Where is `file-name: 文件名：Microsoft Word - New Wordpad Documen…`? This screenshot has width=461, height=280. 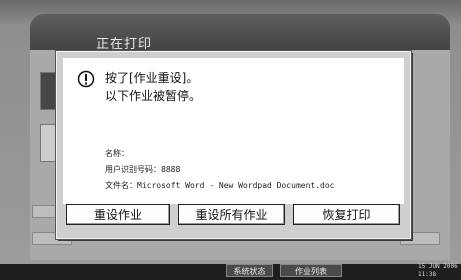 file-name: 文件名：Microsoft Word - New Wordpad Documen… is located at coordinates (220, 185).